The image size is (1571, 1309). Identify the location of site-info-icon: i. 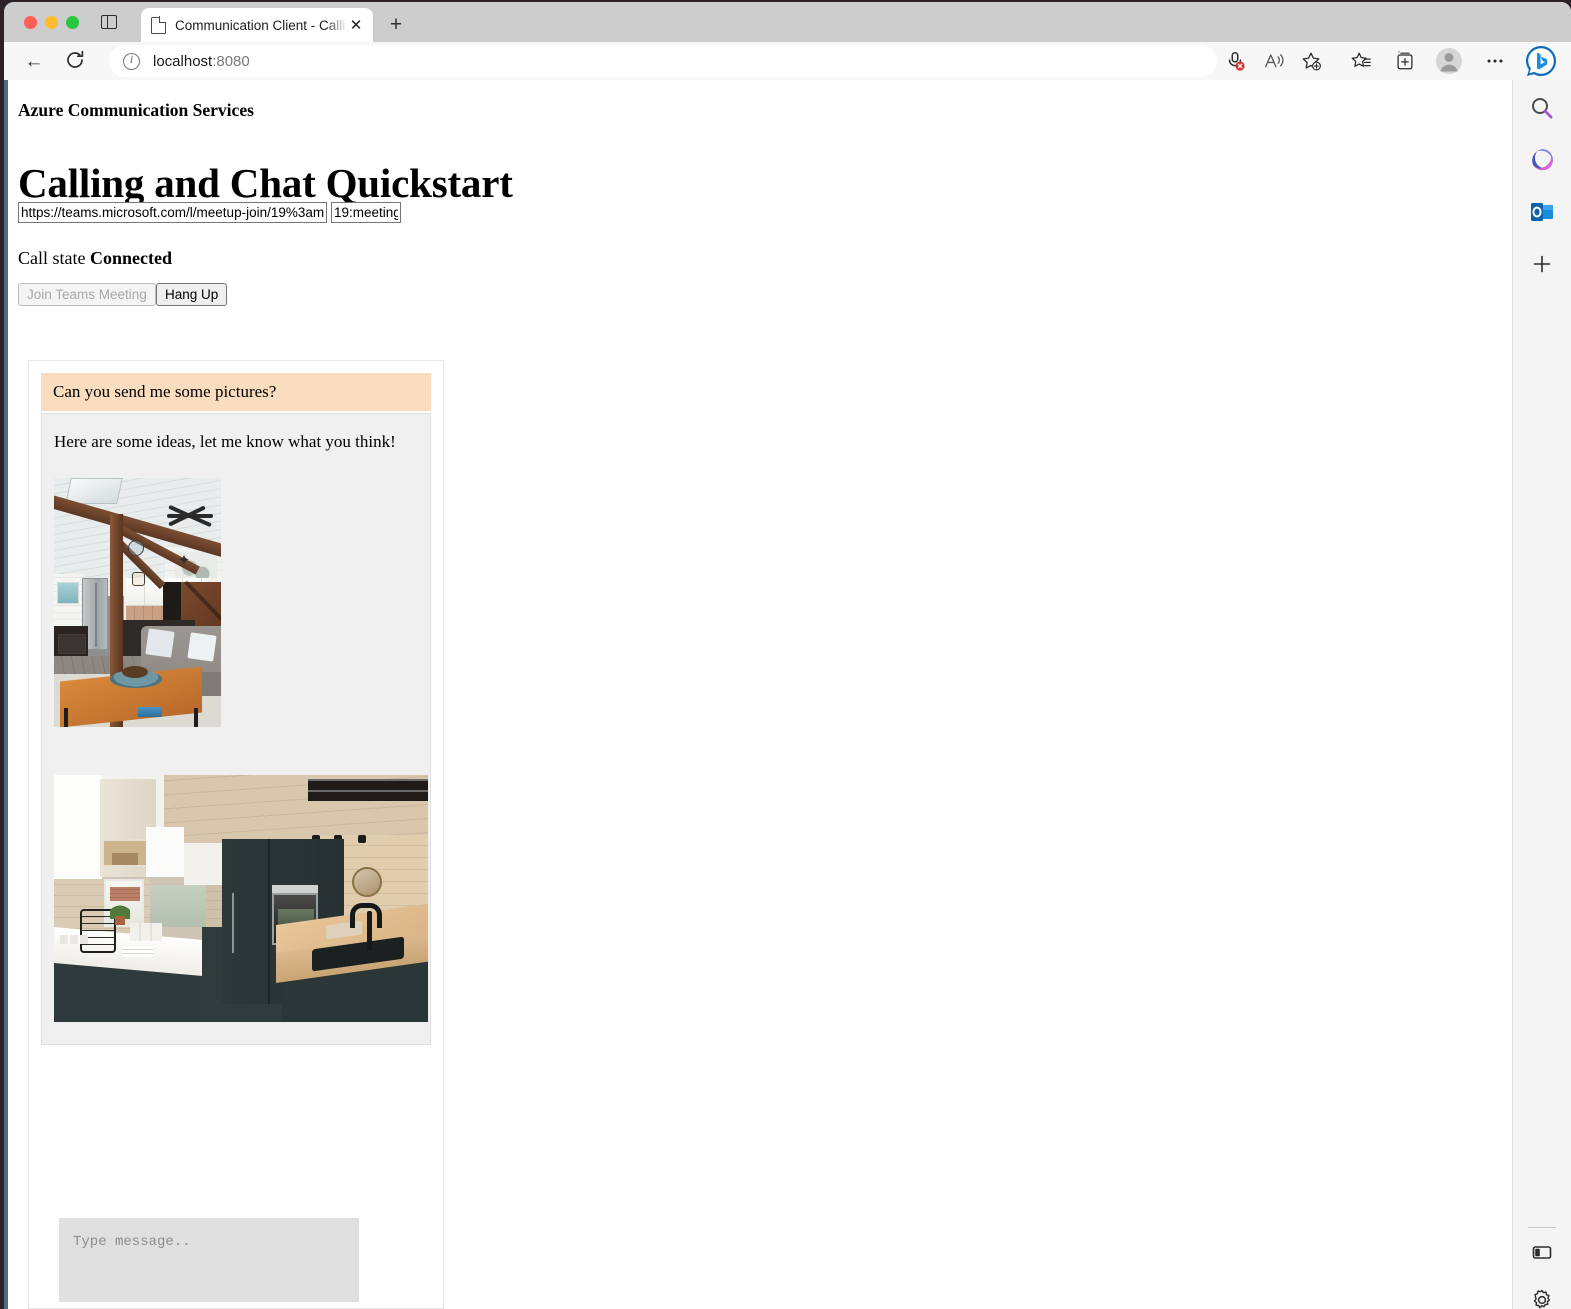
(131, 61).